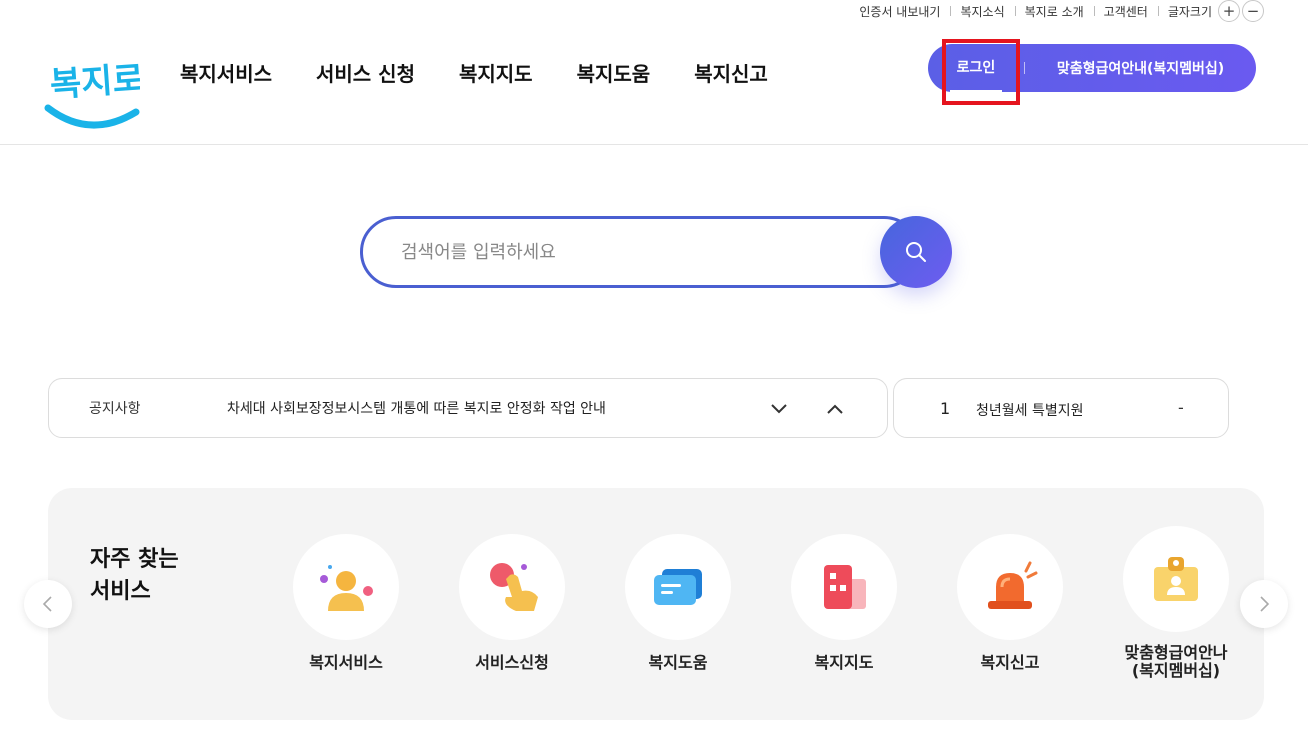  I want to click on svg-text: 복지로, so click(94, 82).